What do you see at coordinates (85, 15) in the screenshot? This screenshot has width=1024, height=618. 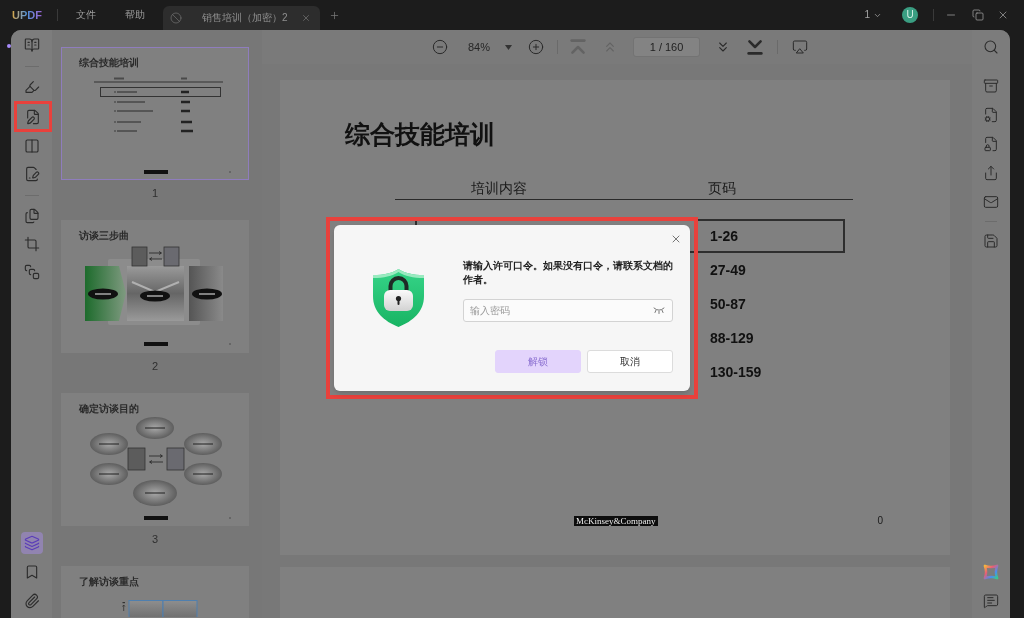 I see `menu-item: 文件` at bounding box center [85, 15].